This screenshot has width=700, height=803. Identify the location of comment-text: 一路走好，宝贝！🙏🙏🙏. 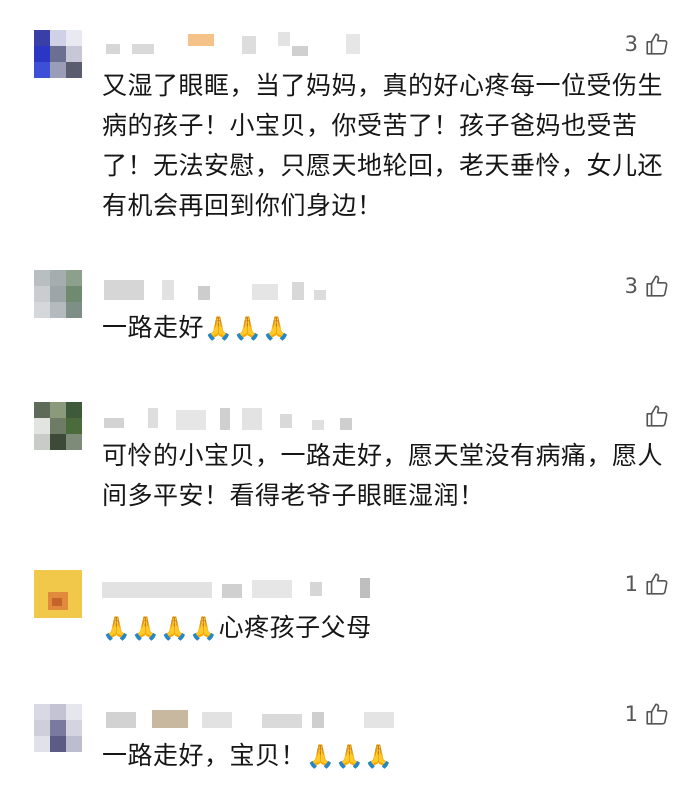
(387, 756).